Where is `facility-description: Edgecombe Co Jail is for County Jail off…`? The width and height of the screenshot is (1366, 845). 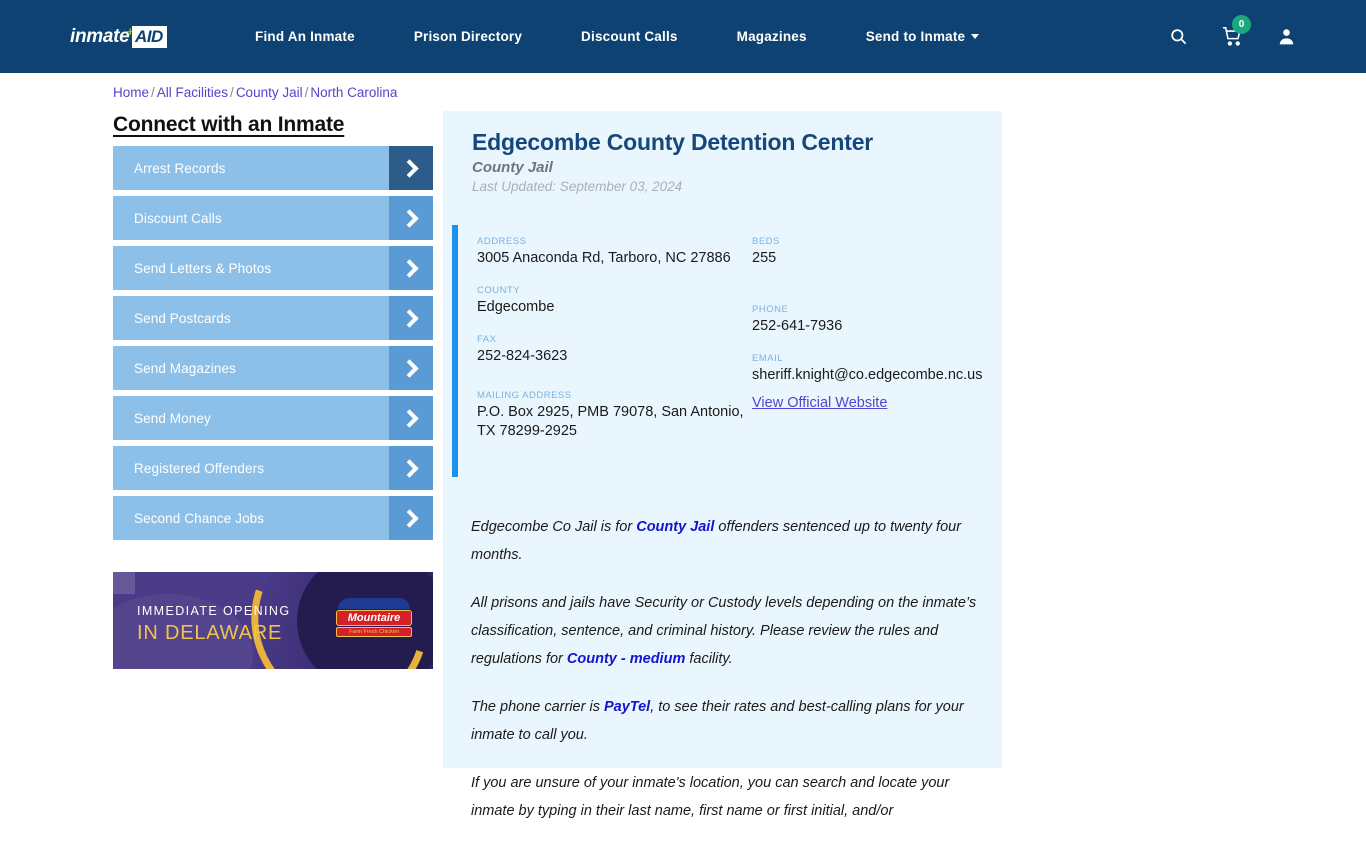 facility-description: Edgecombe Co Jail is for County Jail off… is located at coordinates (728, 679).